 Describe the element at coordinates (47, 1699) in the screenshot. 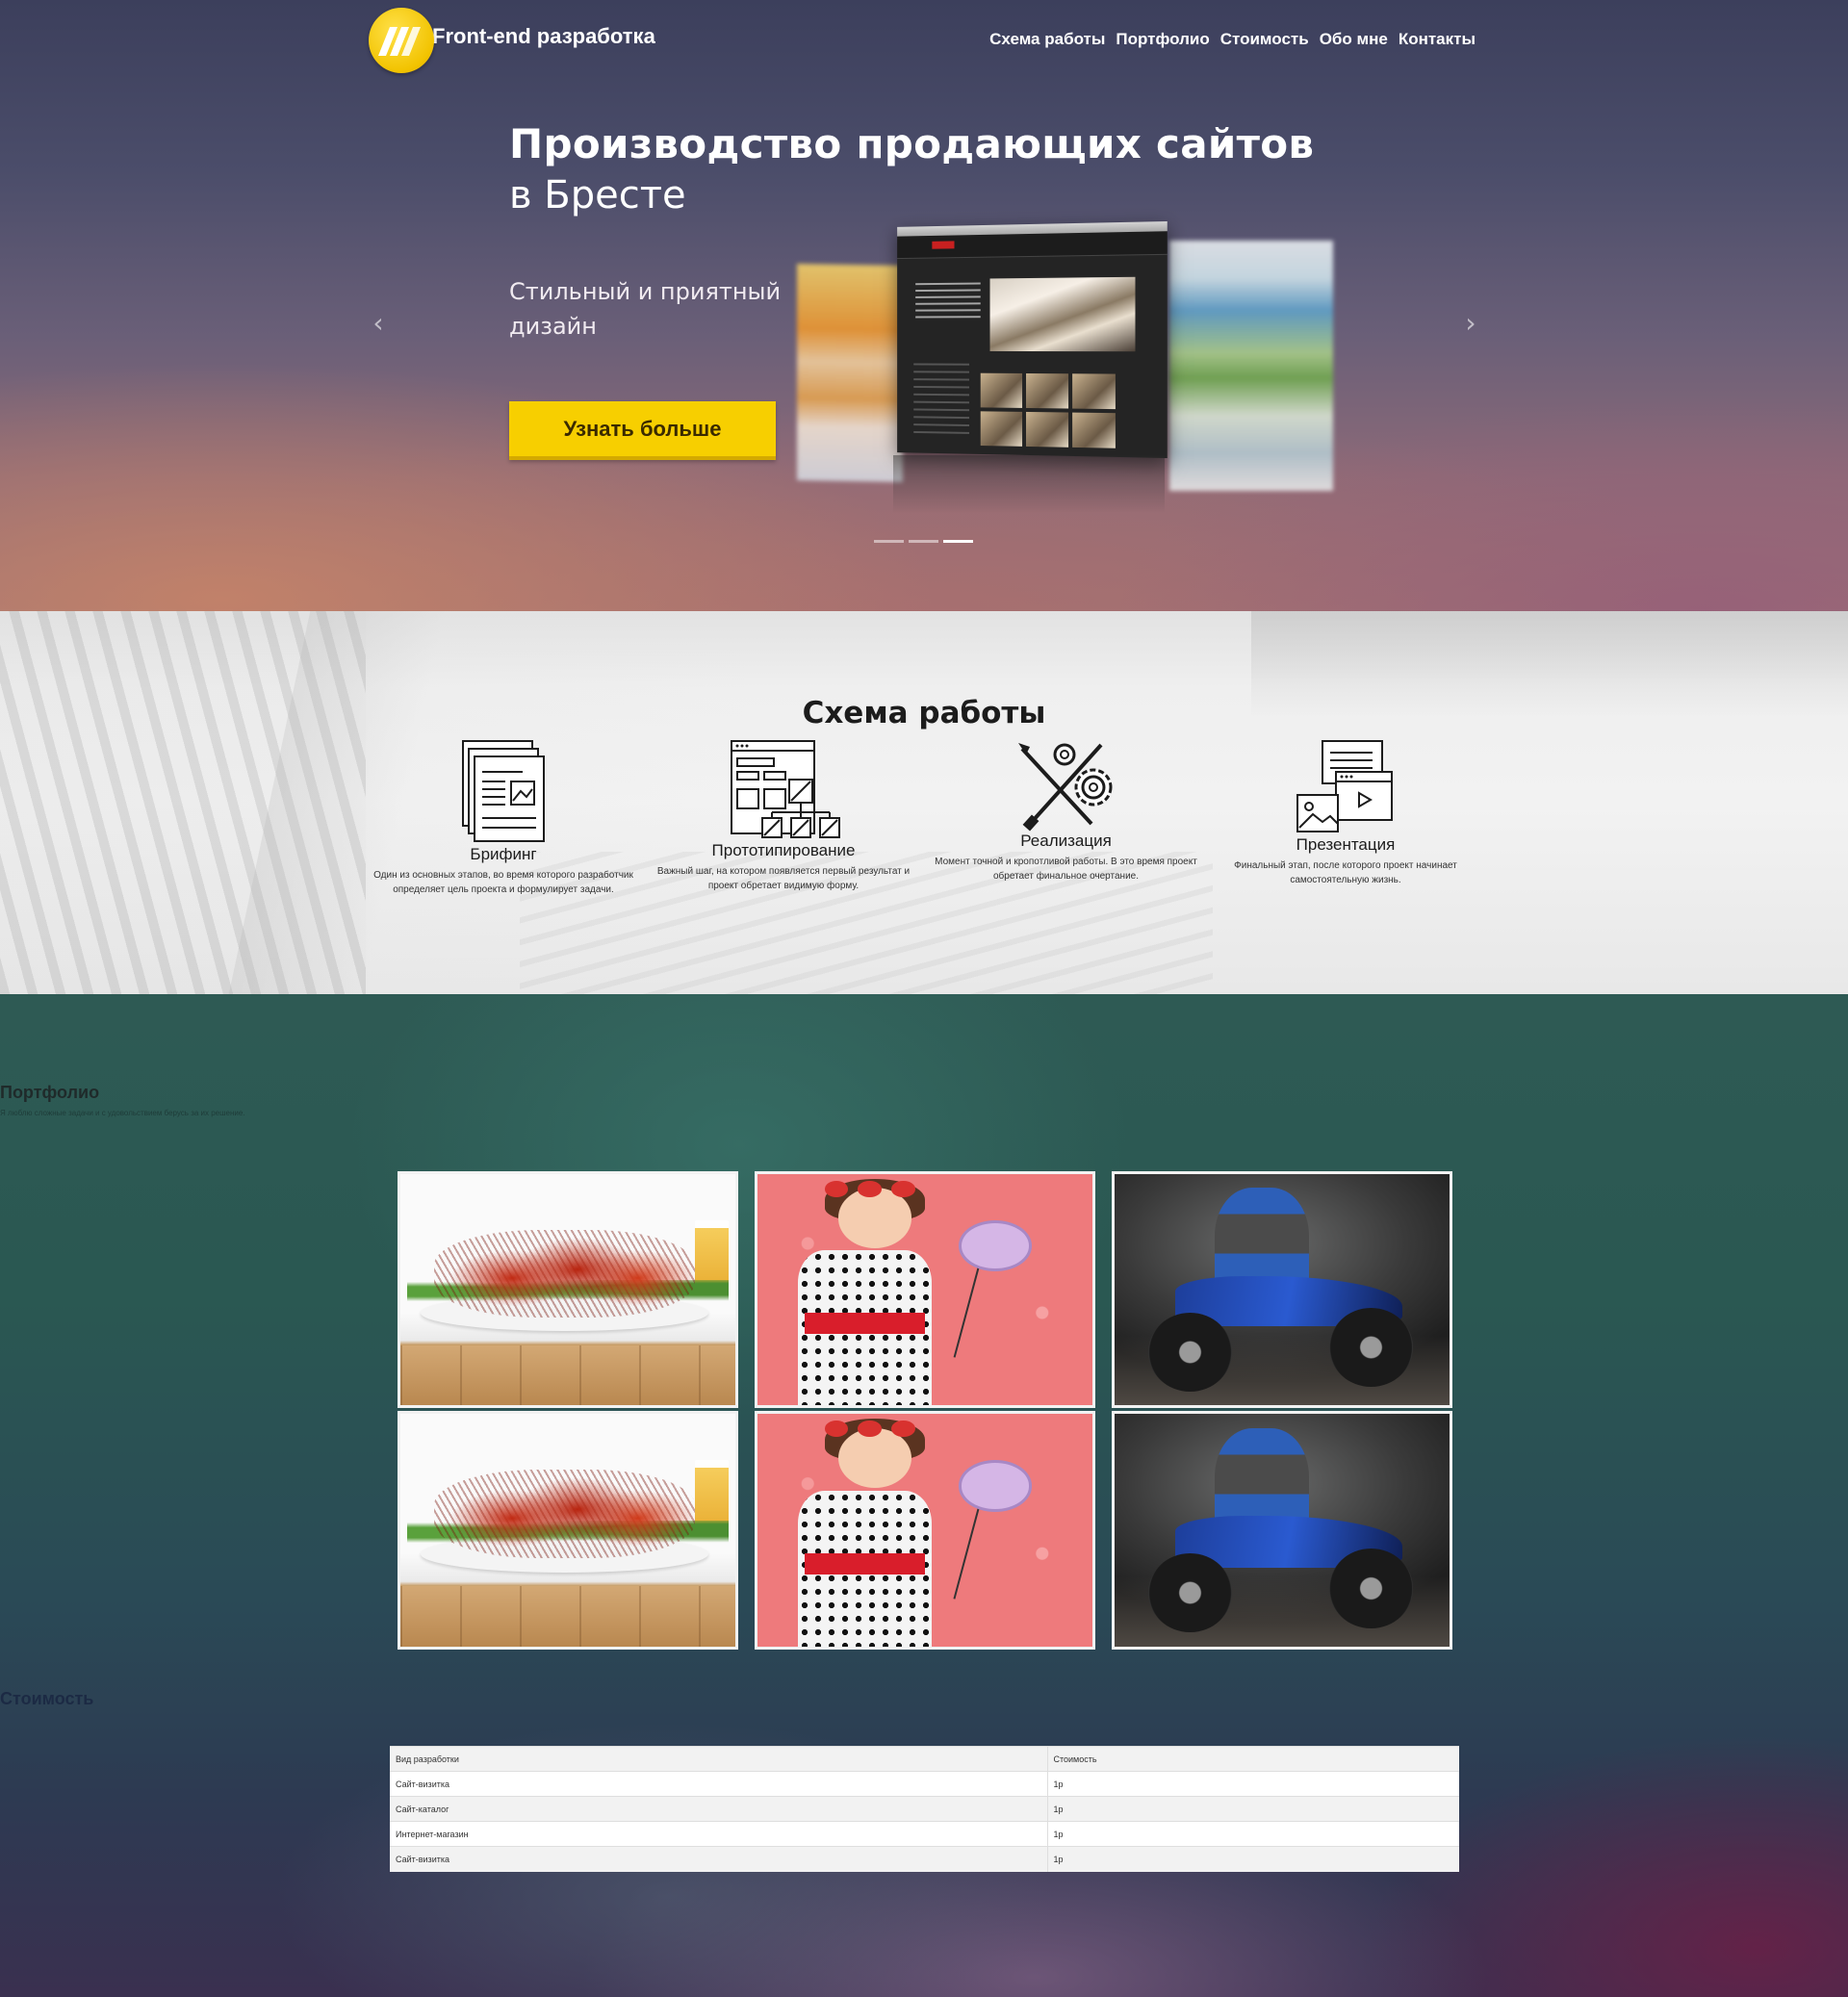

I see `pricing-title: Стоимость` at that location.